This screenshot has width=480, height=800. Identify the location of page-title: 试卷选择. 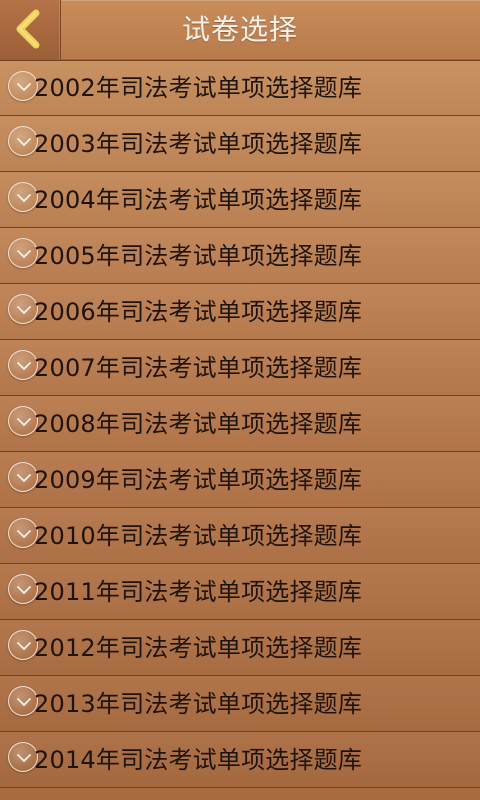
(239, 29).